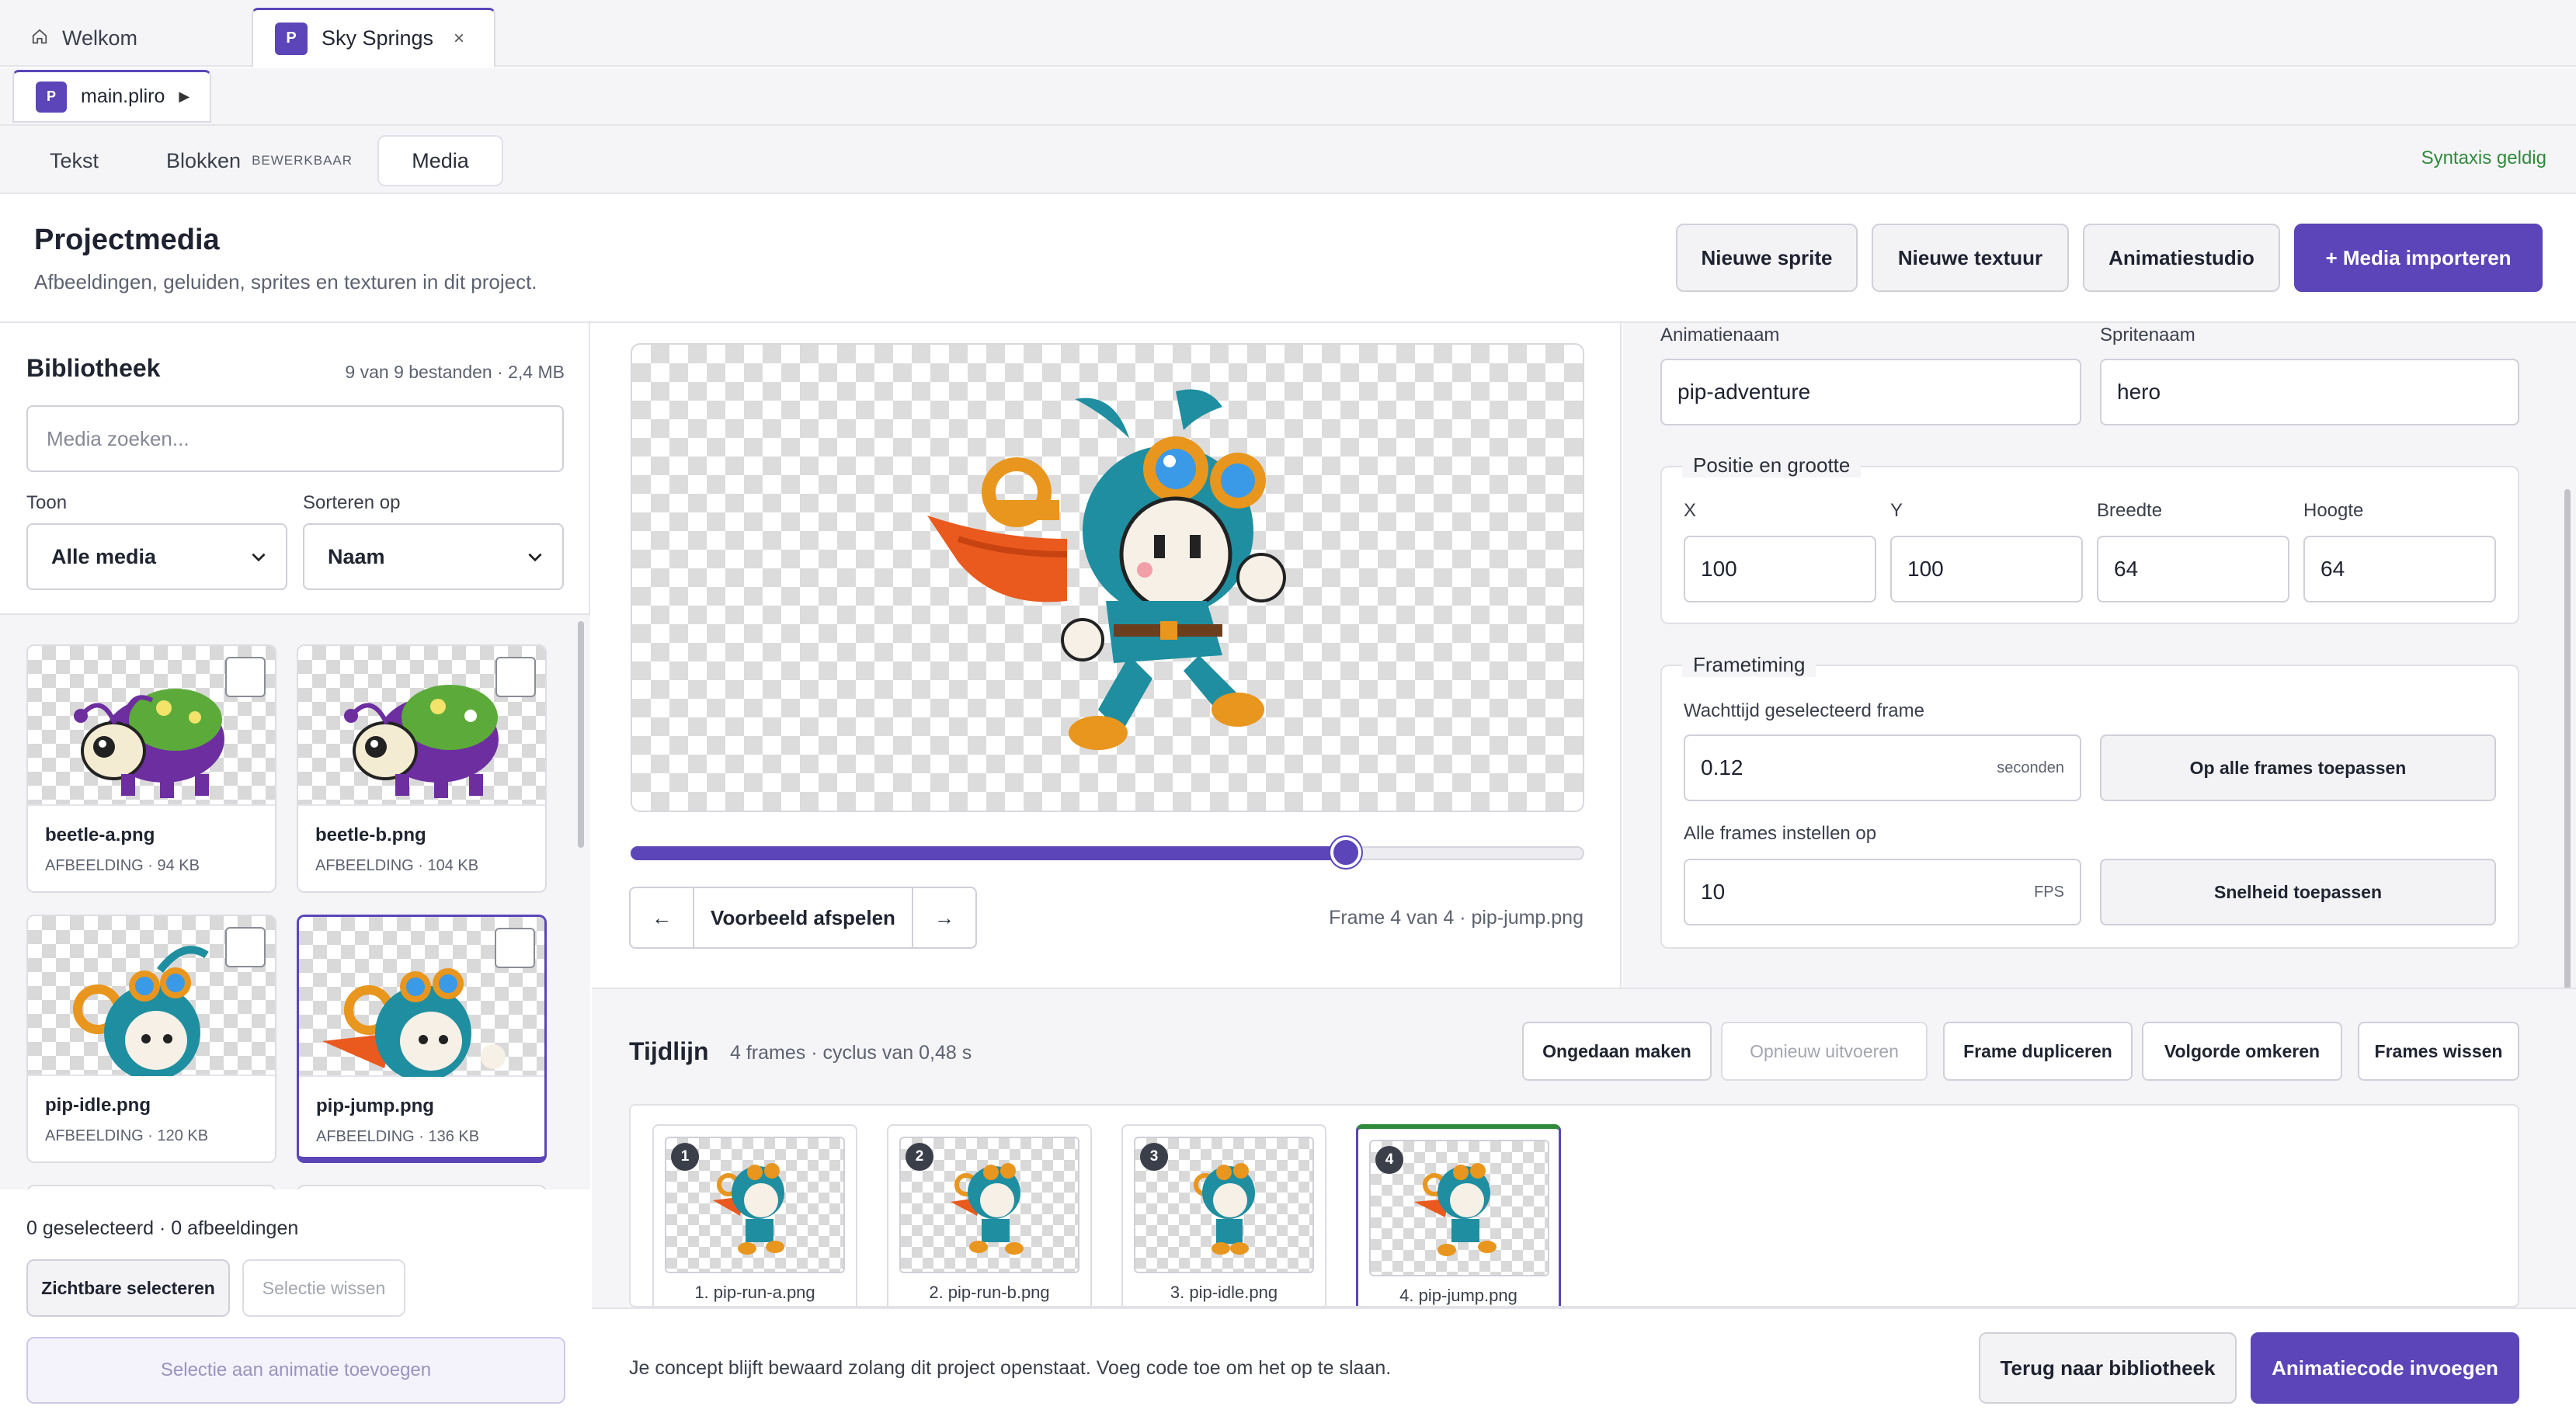 This screenshot has height=1427, width=2576. Describe the element at coordinates (1154, 1157) in the screenshot. I see `frame-number: 3` at that location.